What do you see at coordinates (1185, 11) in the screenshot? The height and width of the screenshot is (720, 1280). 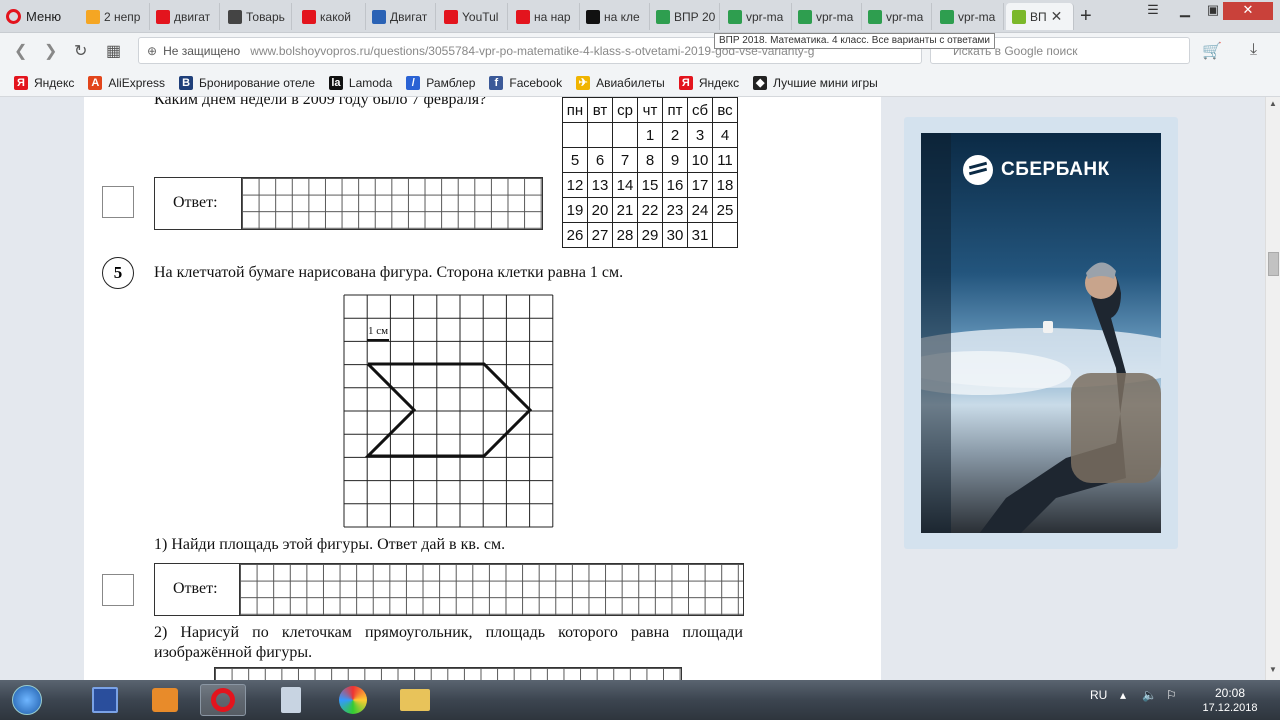 I see `minimize-button: ▁` at bounding box center [1185, 11].